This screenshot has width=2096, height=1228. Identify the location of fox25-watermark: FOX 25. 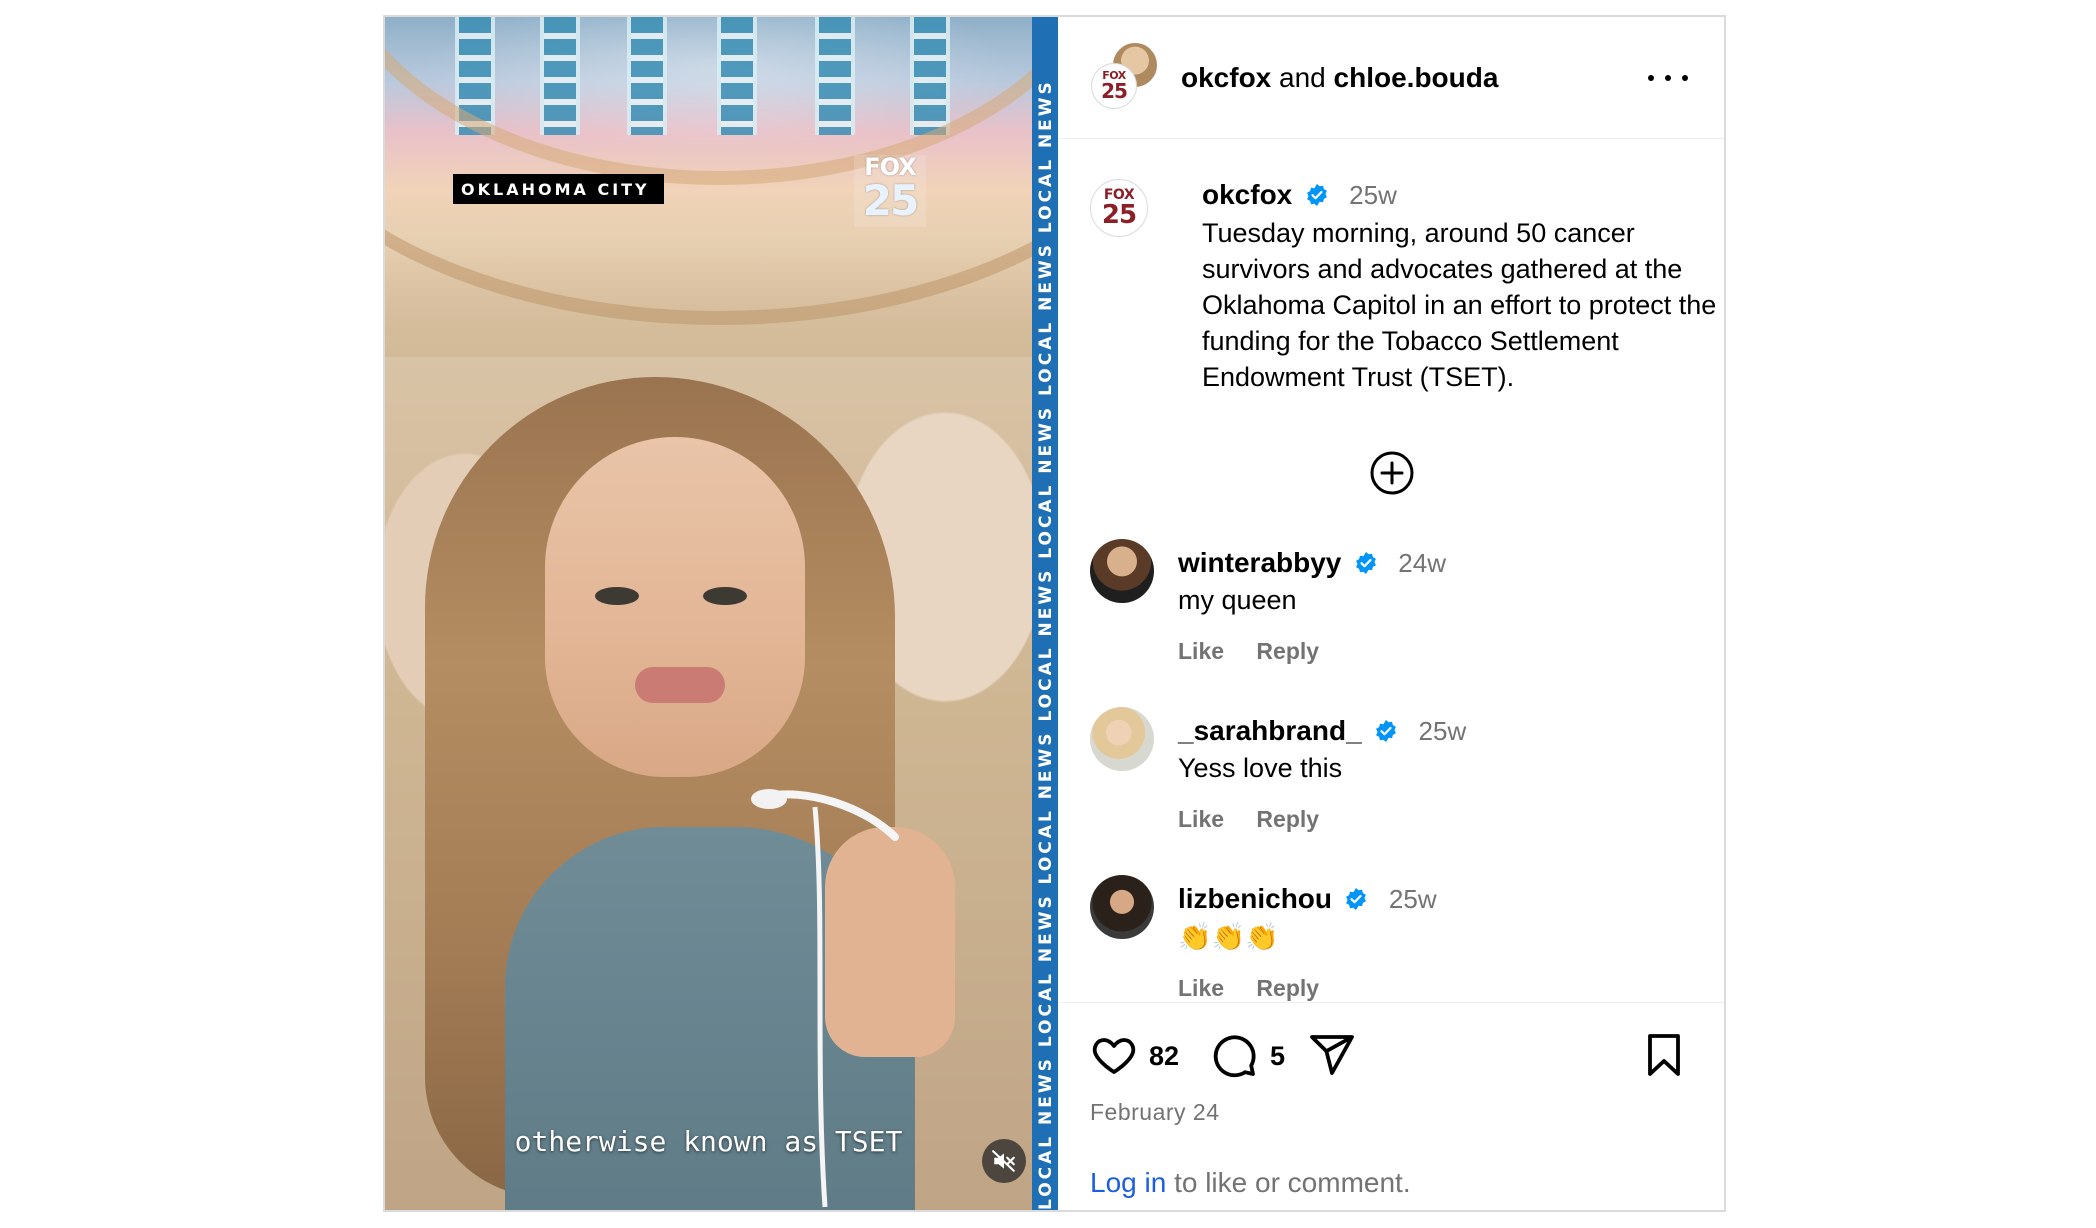
(890, 191).